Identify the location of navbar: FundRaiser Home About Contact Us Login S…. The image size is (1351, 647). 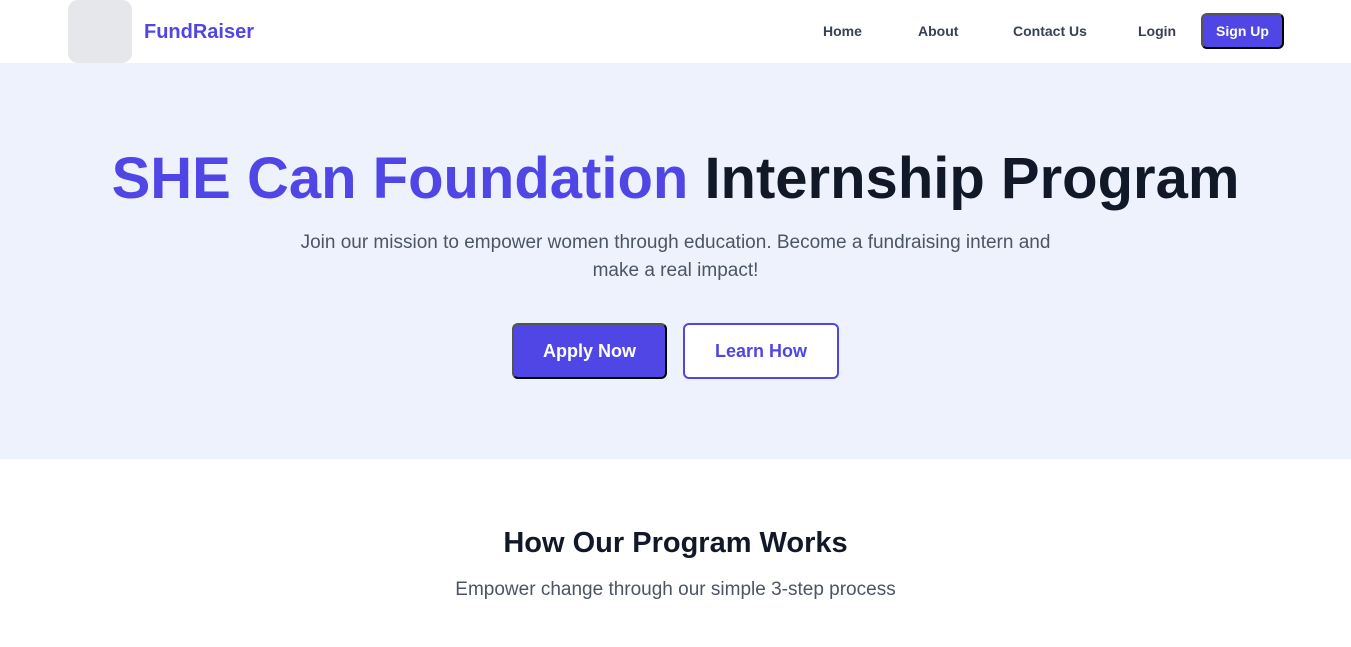
(675, 31).